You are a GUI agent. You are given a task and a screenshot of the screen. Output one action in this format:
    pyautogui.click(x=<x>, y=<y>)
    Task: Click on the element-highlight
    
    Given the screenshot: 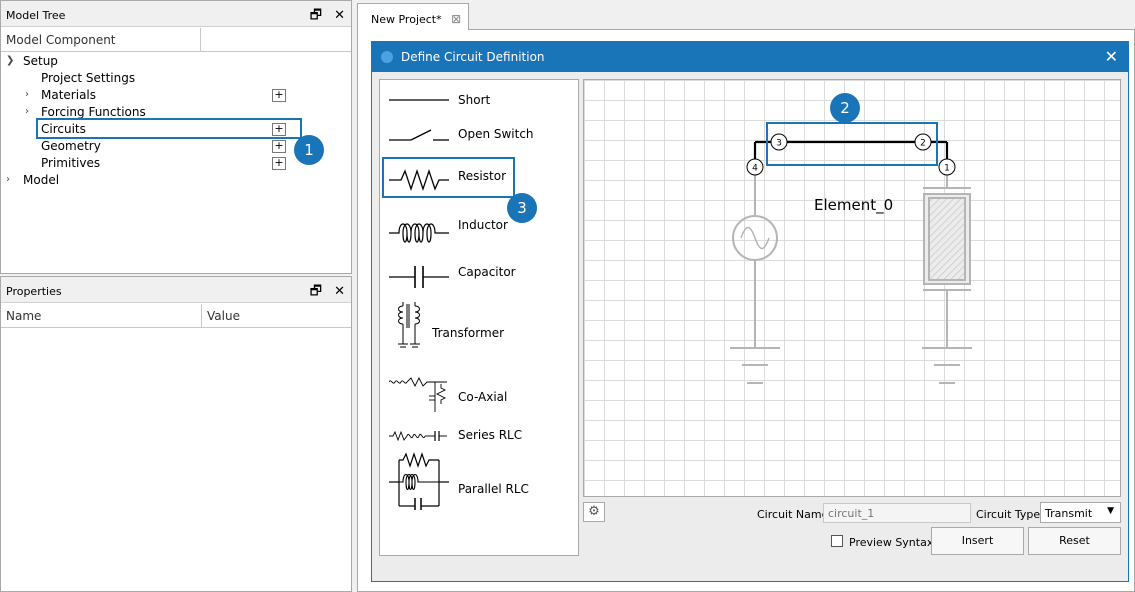 What is the action you would take?
    pyautogui.click(x=852, y=144)
    